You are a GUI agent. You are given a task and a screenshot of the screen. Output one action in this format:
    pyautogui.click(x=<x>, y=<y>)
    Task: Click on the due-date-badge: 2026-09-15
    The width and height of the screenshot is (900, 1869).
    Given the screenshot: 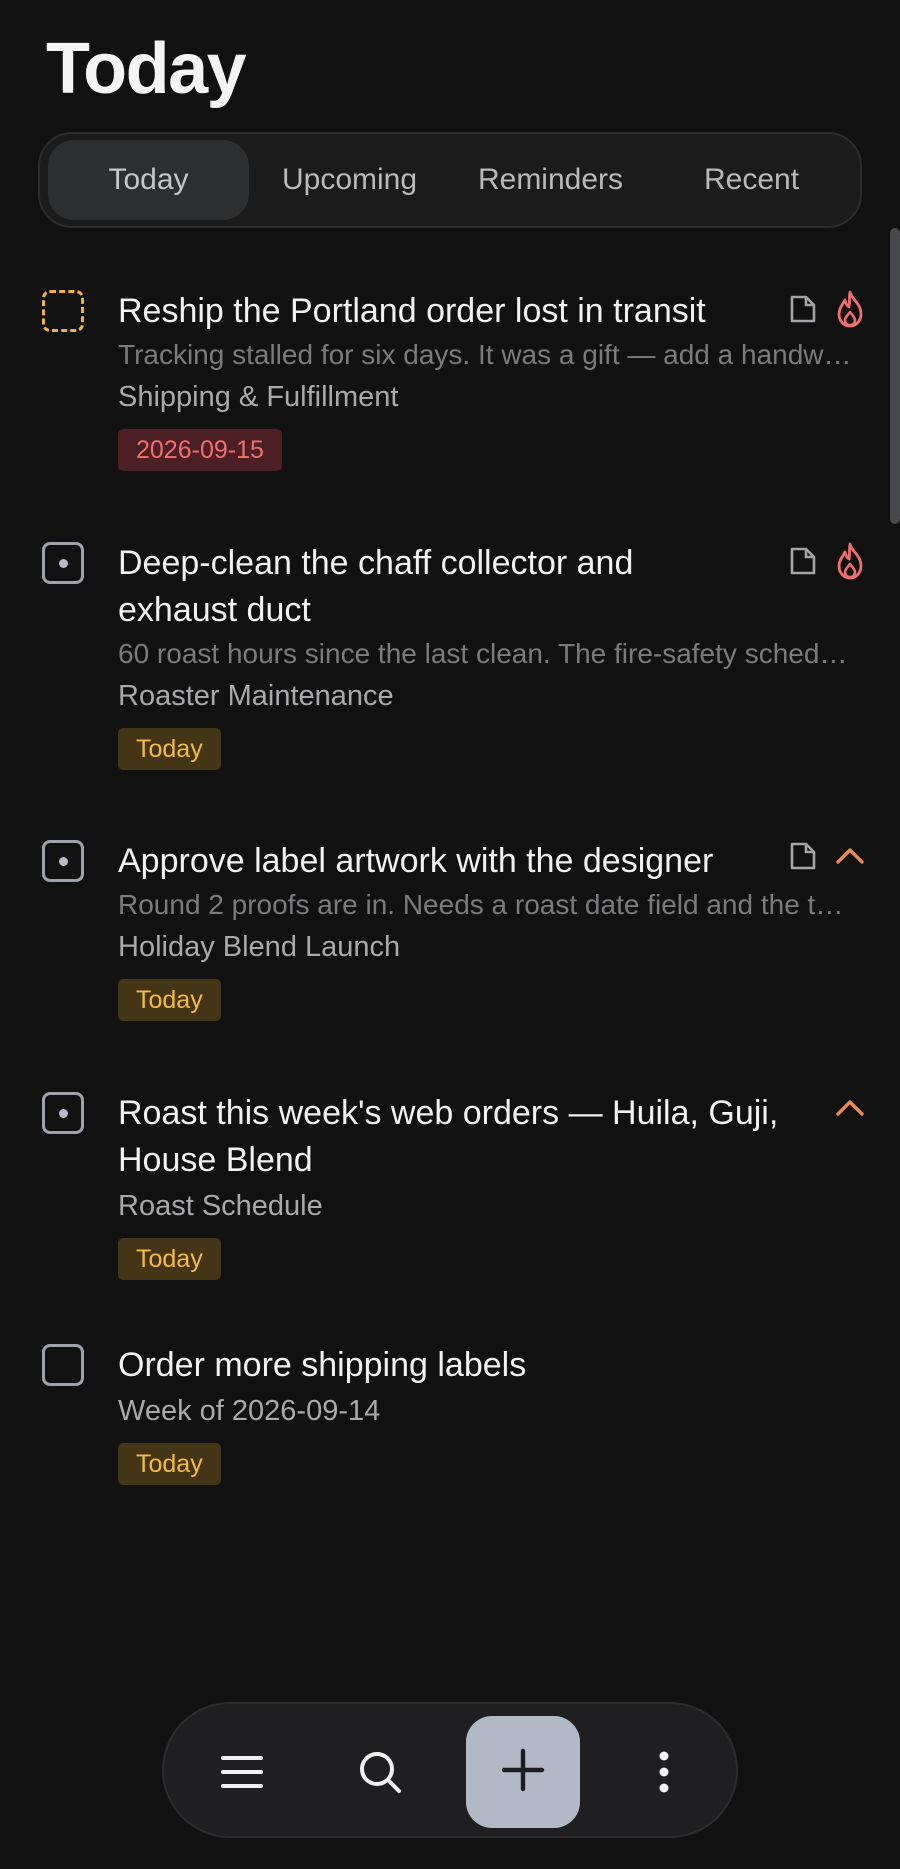 What is the action you would take?
    pyautogui.click(x=200, y=450)
    